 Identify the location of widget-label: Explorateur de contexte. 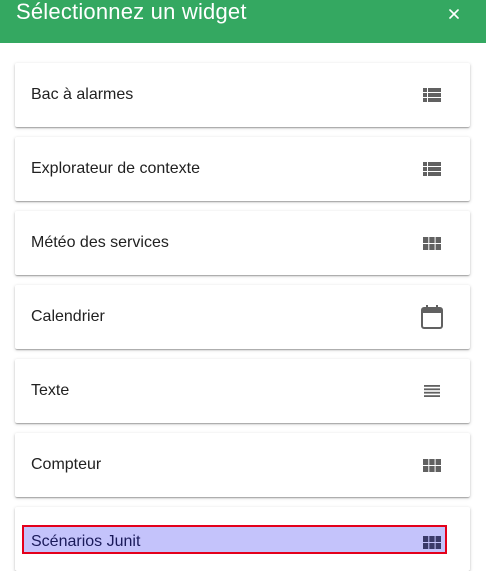
(115, 168).